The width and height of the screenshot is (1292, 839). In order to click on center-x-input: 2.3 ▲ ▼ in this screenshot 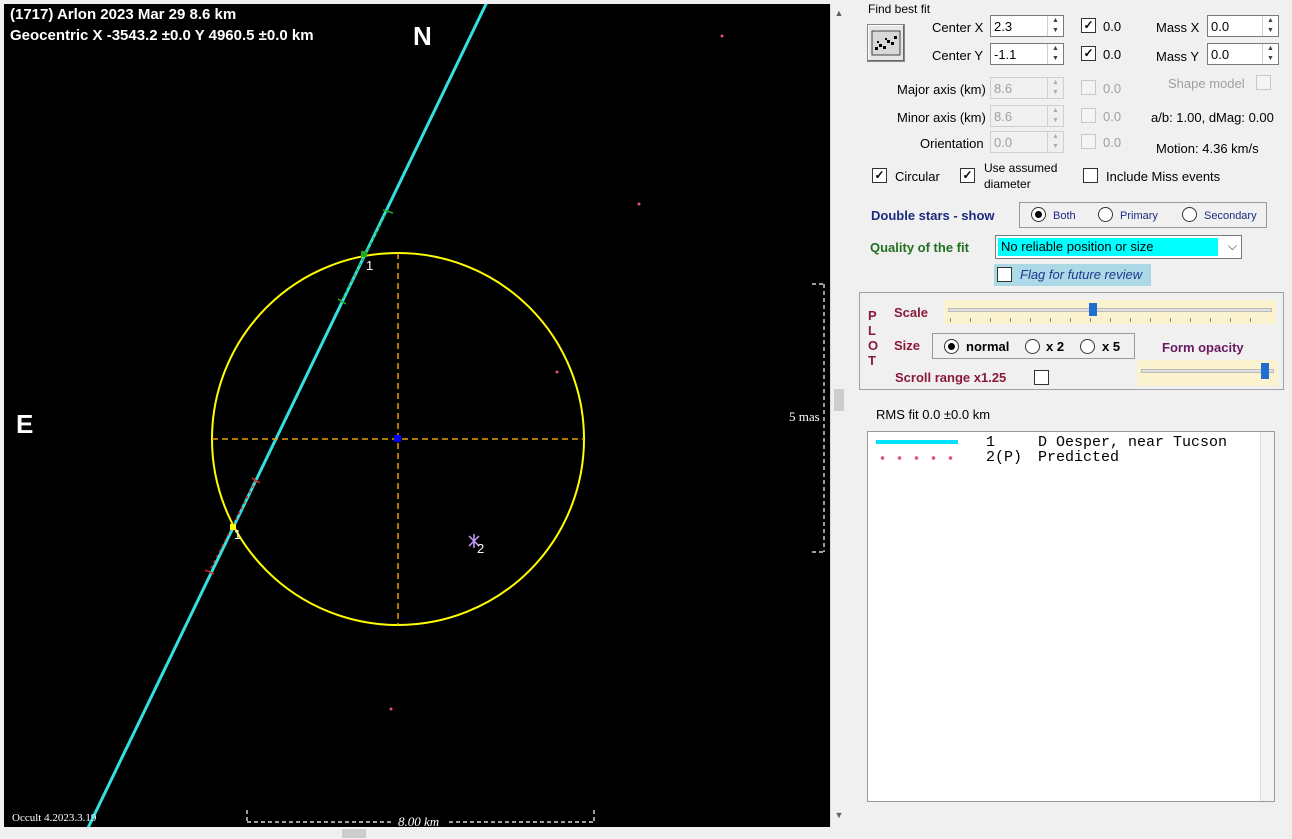, I will do `click(1027, 26)`.